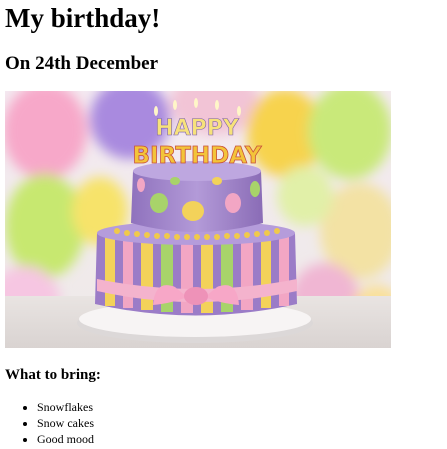 The width and height of the screenshot is (447, 449). What do you see at coordinates (82, 63) in the screenshot?
I see `page-subtitle: On 24th December` at bounding box center [82, 63].